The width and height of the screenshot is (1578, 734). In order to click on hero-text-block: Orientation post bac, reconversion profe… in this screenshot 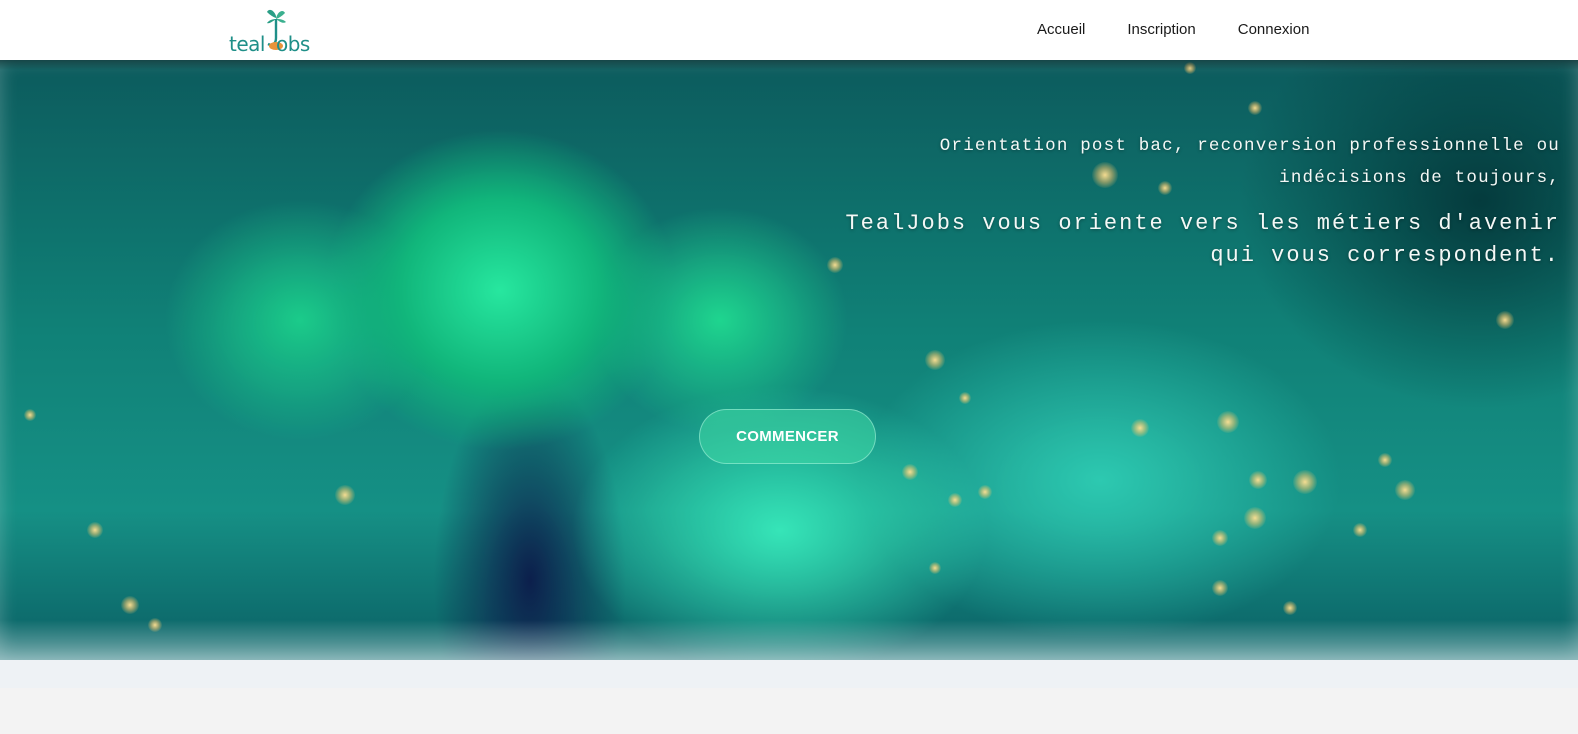, I will do `click(1180, 201)`.